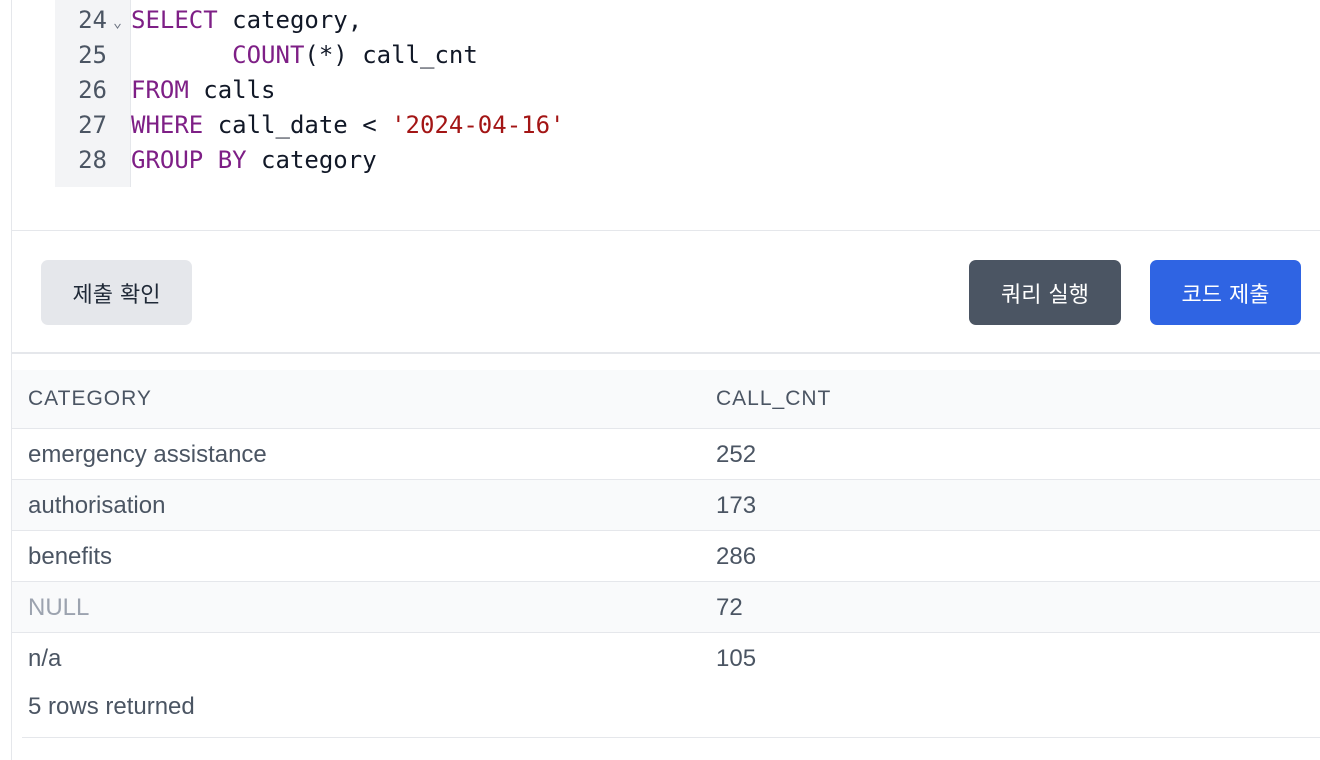 The height and width of the screenshot is (760, 1320). Describe the element at coordinates (90, 398) in the screenshot. I see `column-header-category: CATEGORY` at that location.